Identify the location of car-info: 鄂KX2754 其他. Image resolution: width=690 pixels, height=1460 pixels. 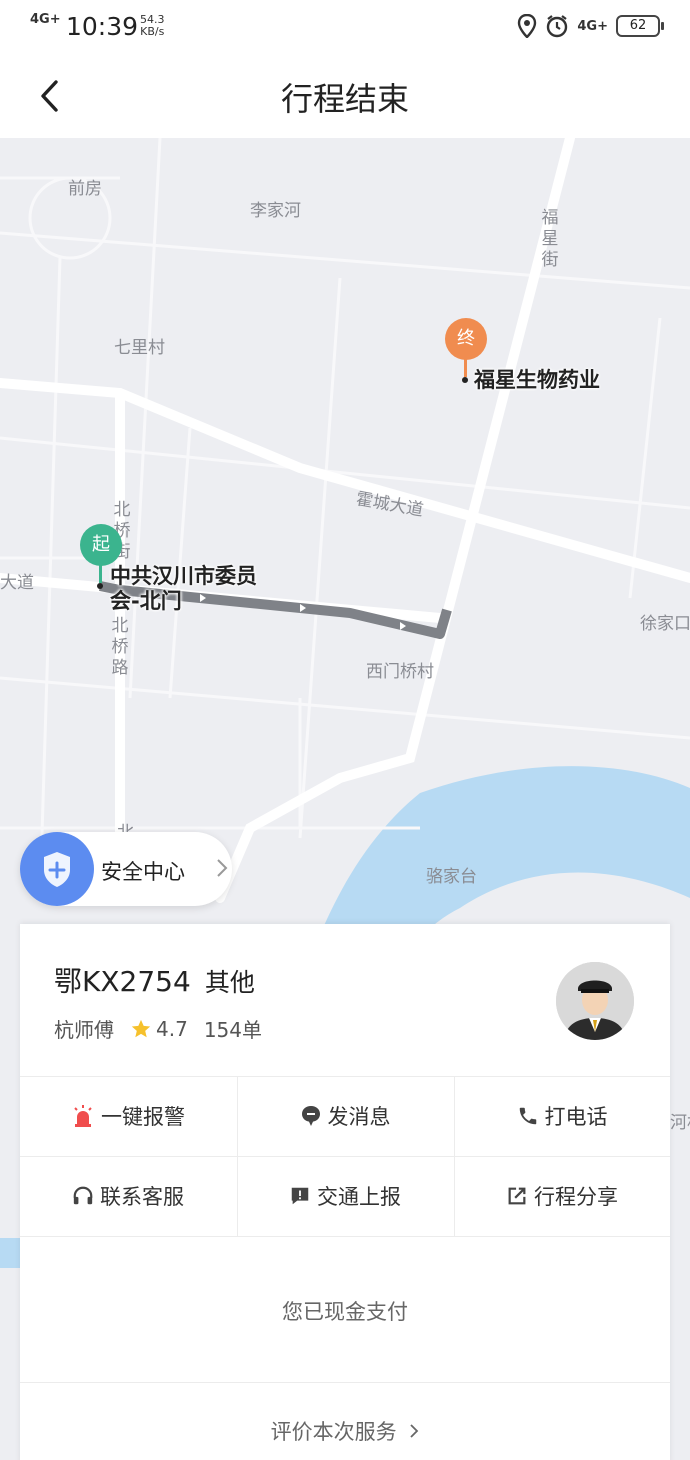
(154, 980).